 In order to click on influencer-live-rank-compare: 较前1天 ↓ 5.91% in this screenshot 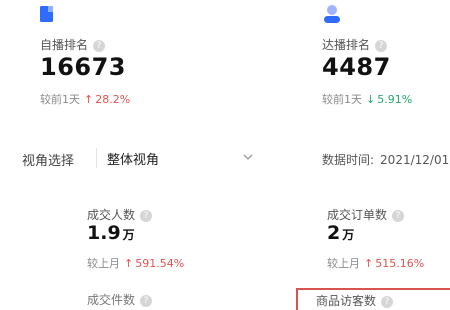, I will do `click(367, 99)`.